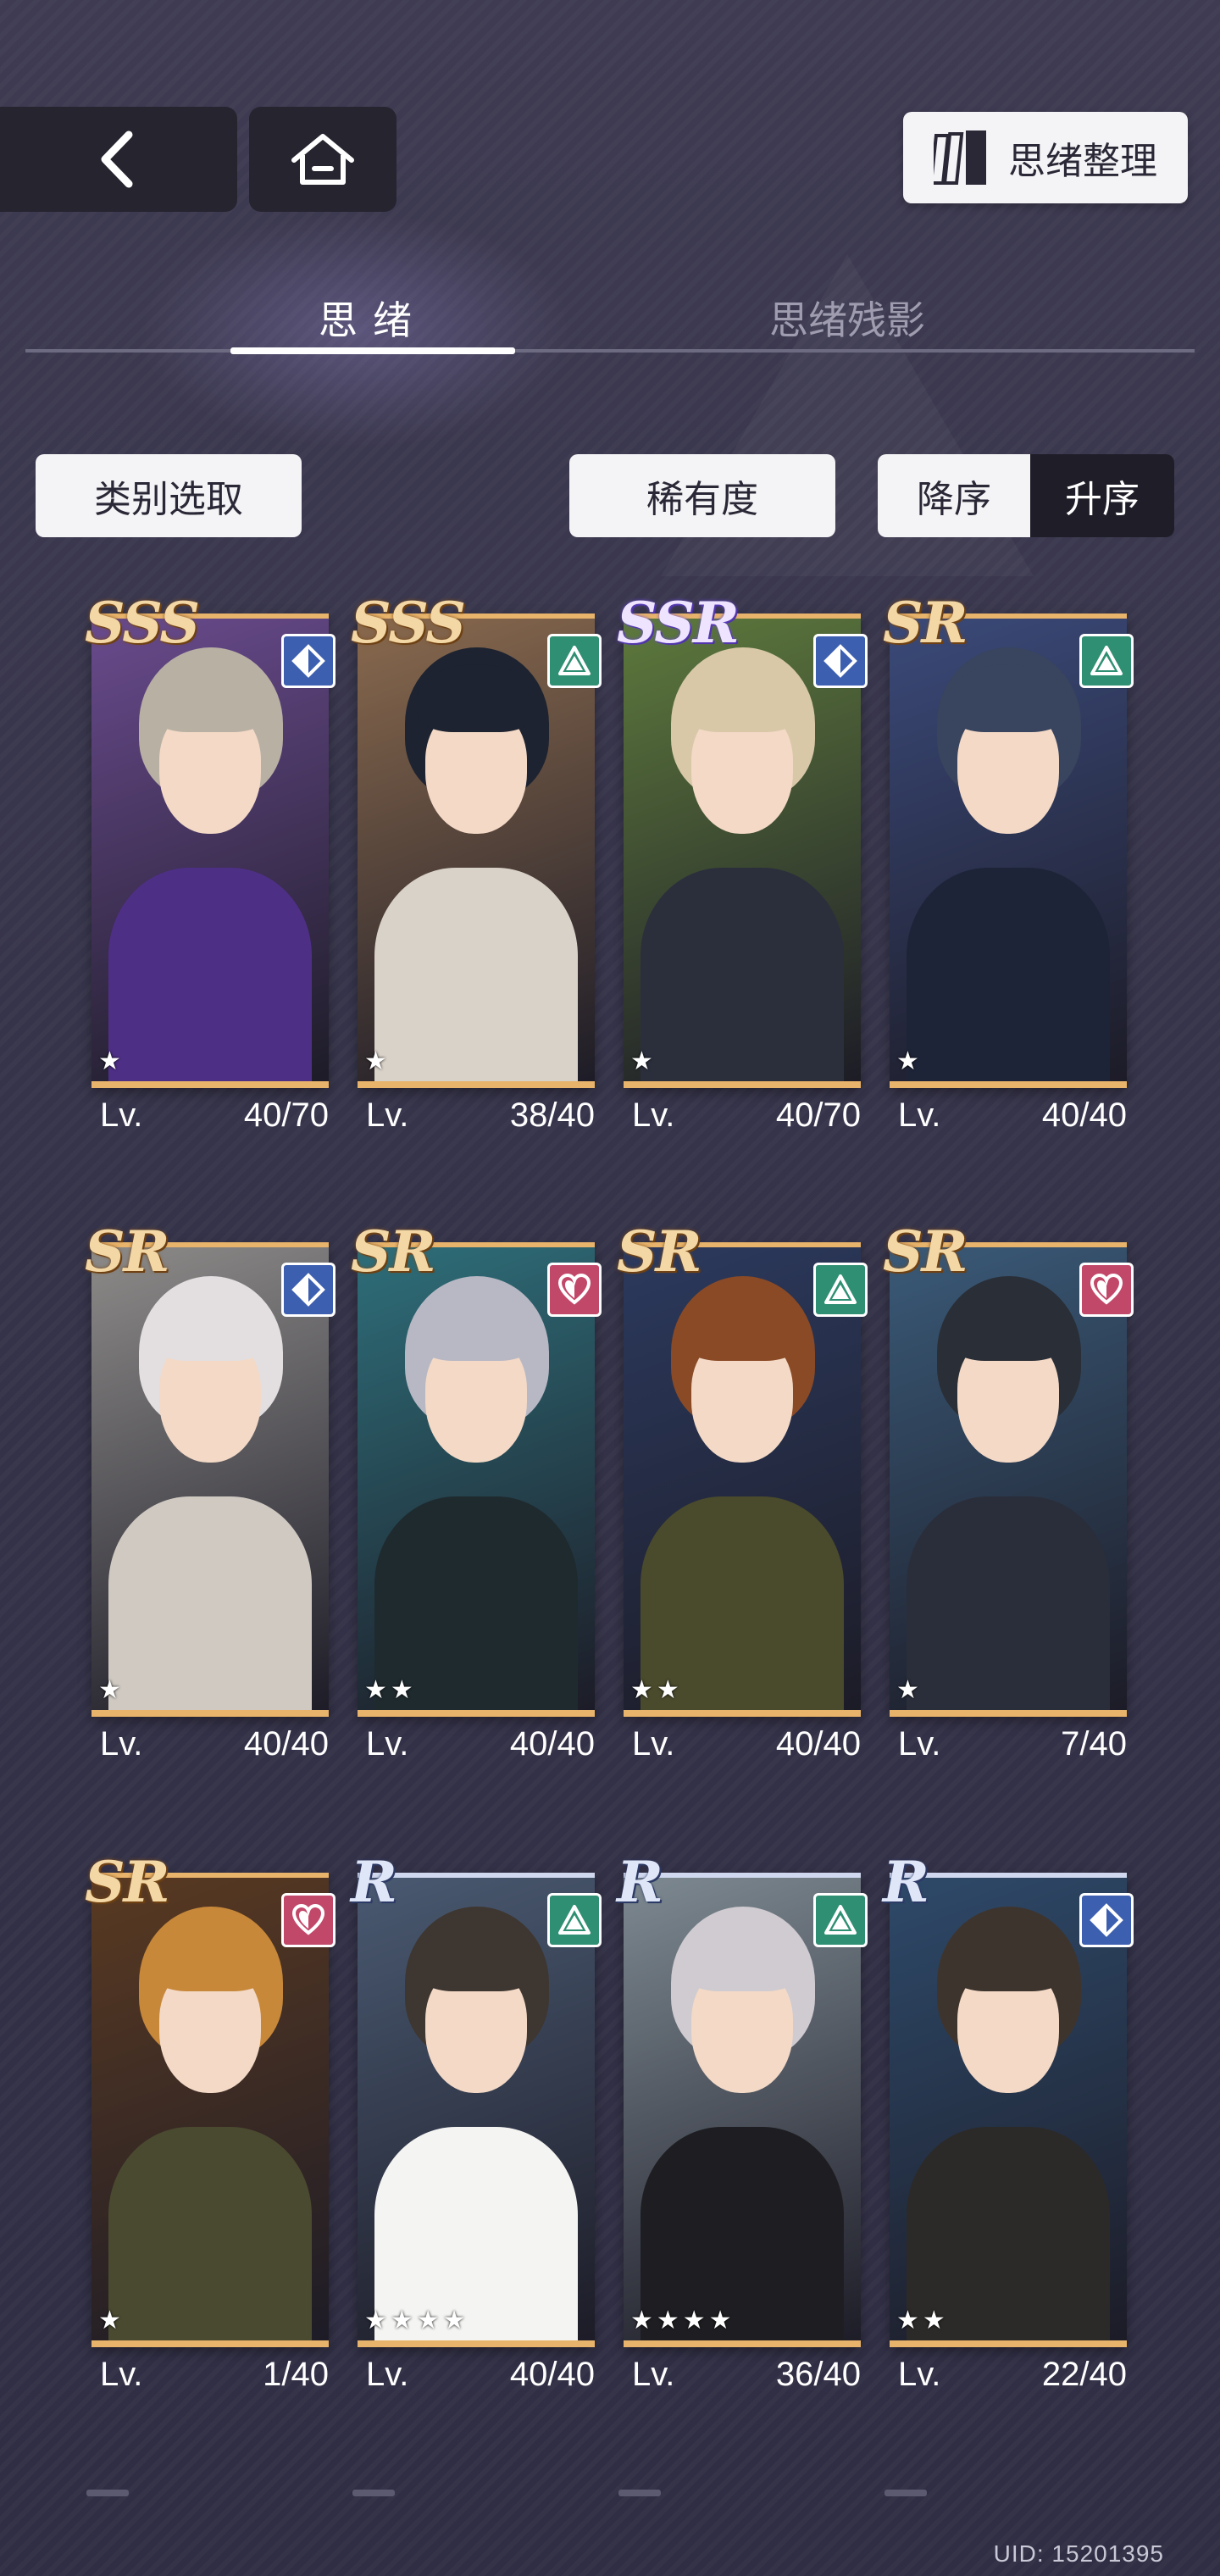  Describe the element at coordinates (476, 2121) in the screenshot. I see `thought-card: ★★★★ R Lv. 40/40` at that location.